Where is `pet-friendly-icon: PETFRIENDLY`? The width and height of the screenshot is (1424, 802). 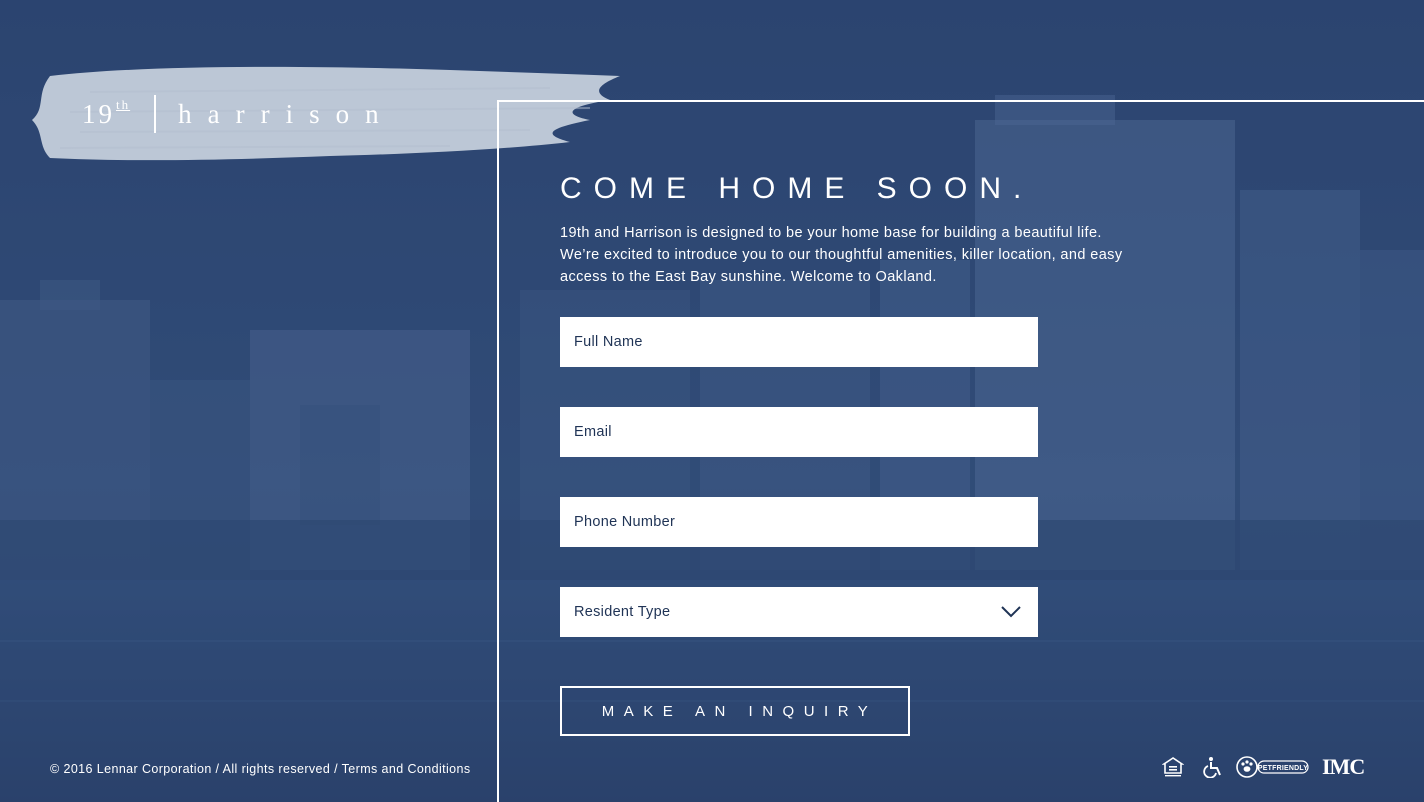 pet-friendly-icon: PETFRIENDLY is located at coordinates (1273, 767).